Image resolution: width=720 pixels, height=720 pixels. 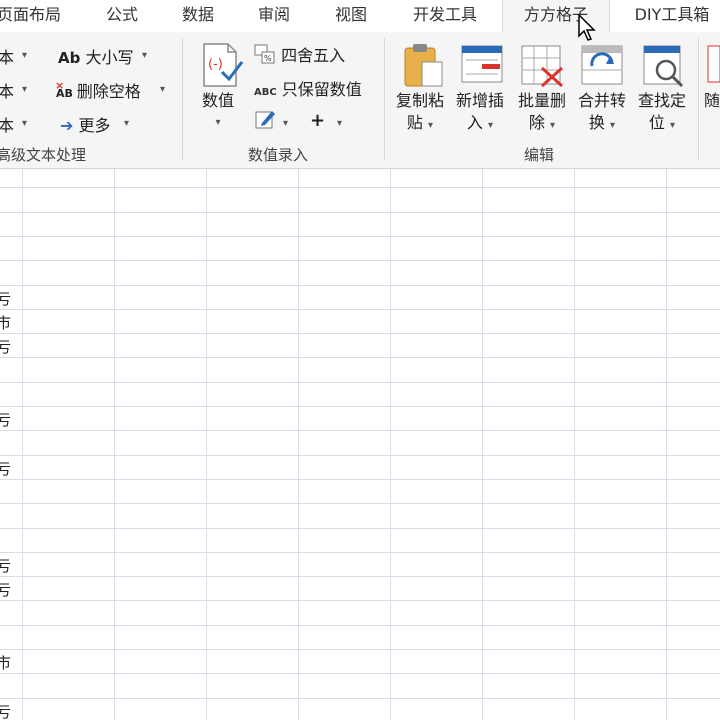 I want to click on value-label: 数值, so click(x=217, y=100).